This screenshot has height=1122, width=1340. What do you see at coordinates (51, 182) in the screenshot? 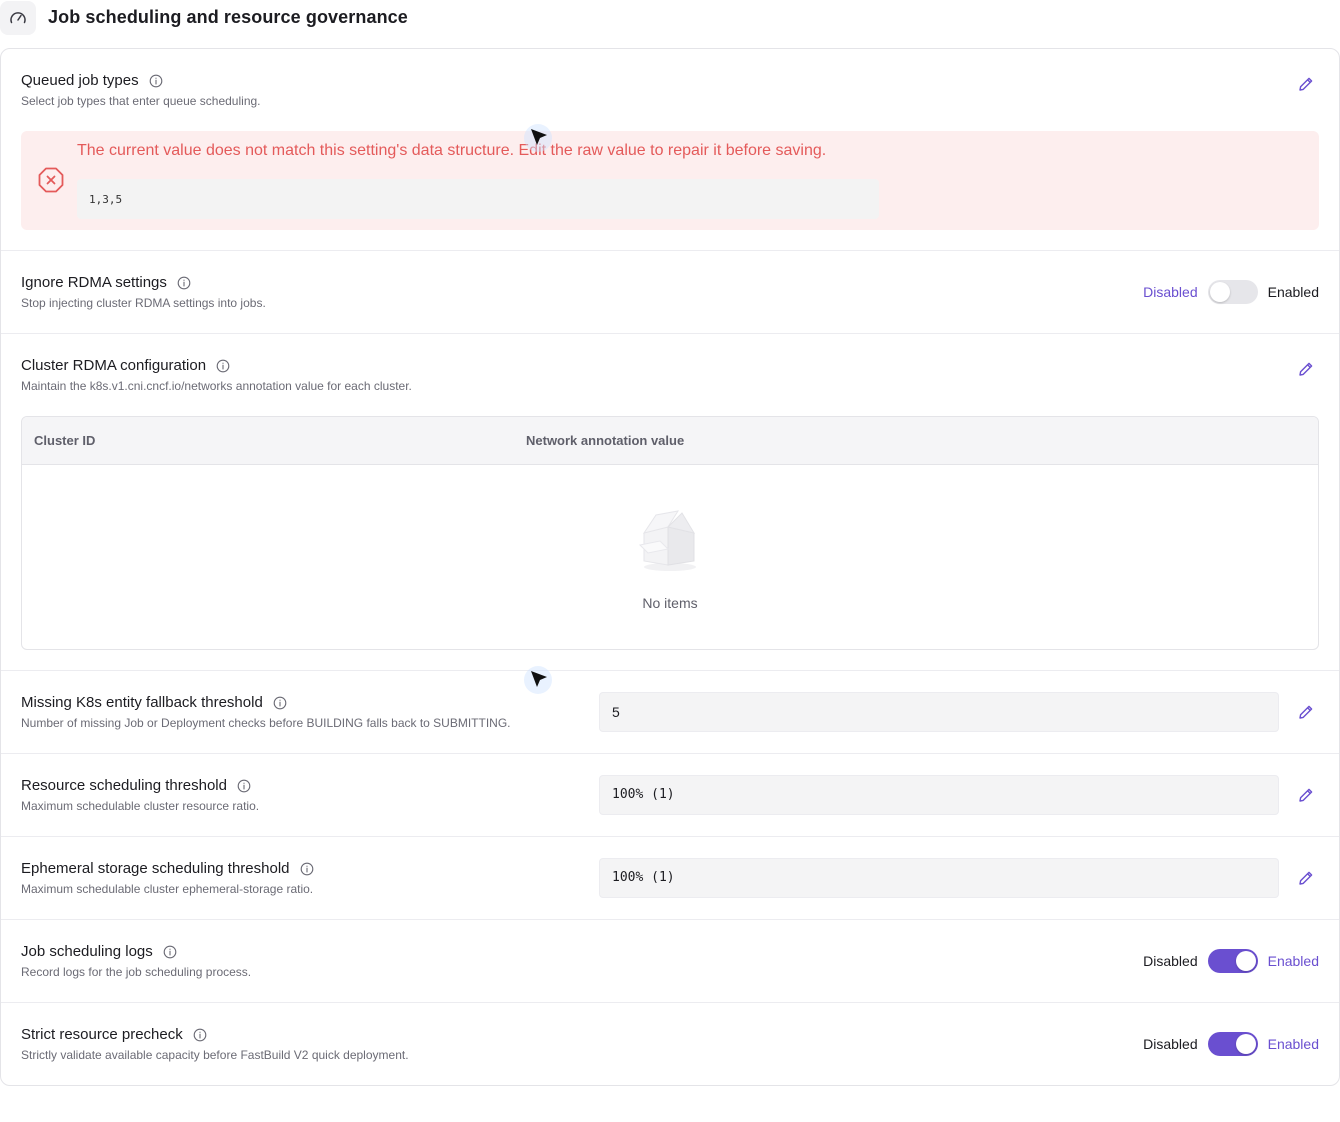
I see `error-octagon-icon` at bounding box center [51, 182].